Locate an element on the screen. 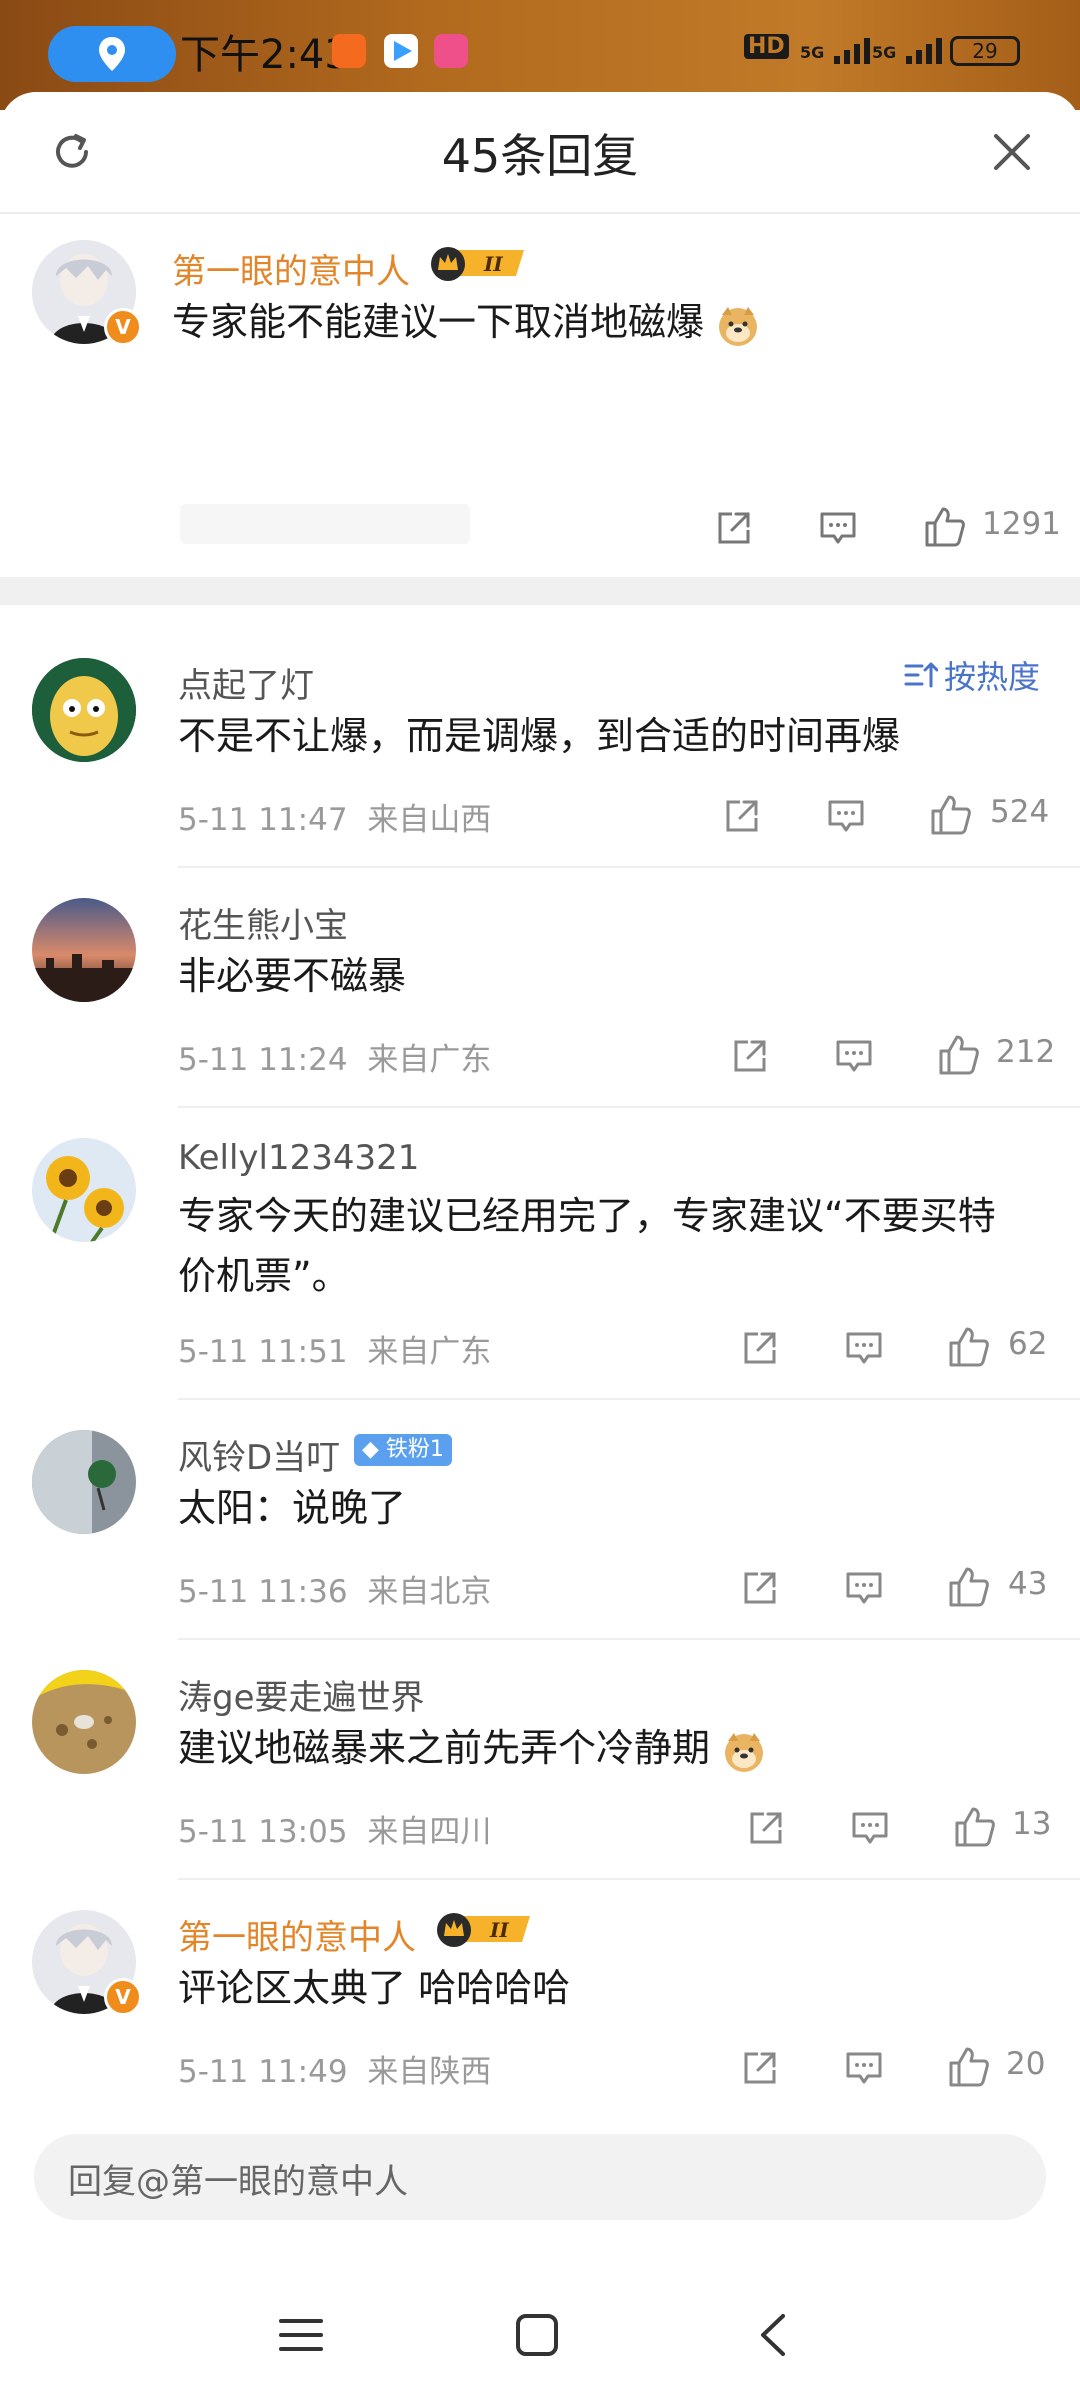  reply-placeholder: 回复@第一眼的意中人 is located at coordinates (238, 2182).